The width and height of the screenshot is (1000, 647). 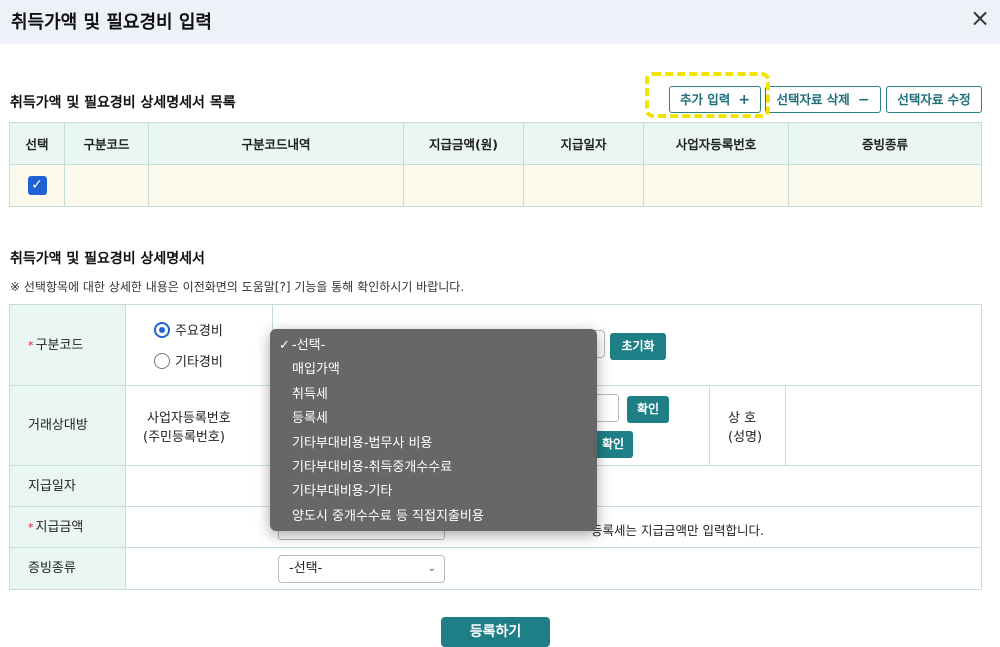 What do you see at coordinates (495, 632) in the screenshot?
I see `submit-button: 등록하기` at bounding box center [495, 632].